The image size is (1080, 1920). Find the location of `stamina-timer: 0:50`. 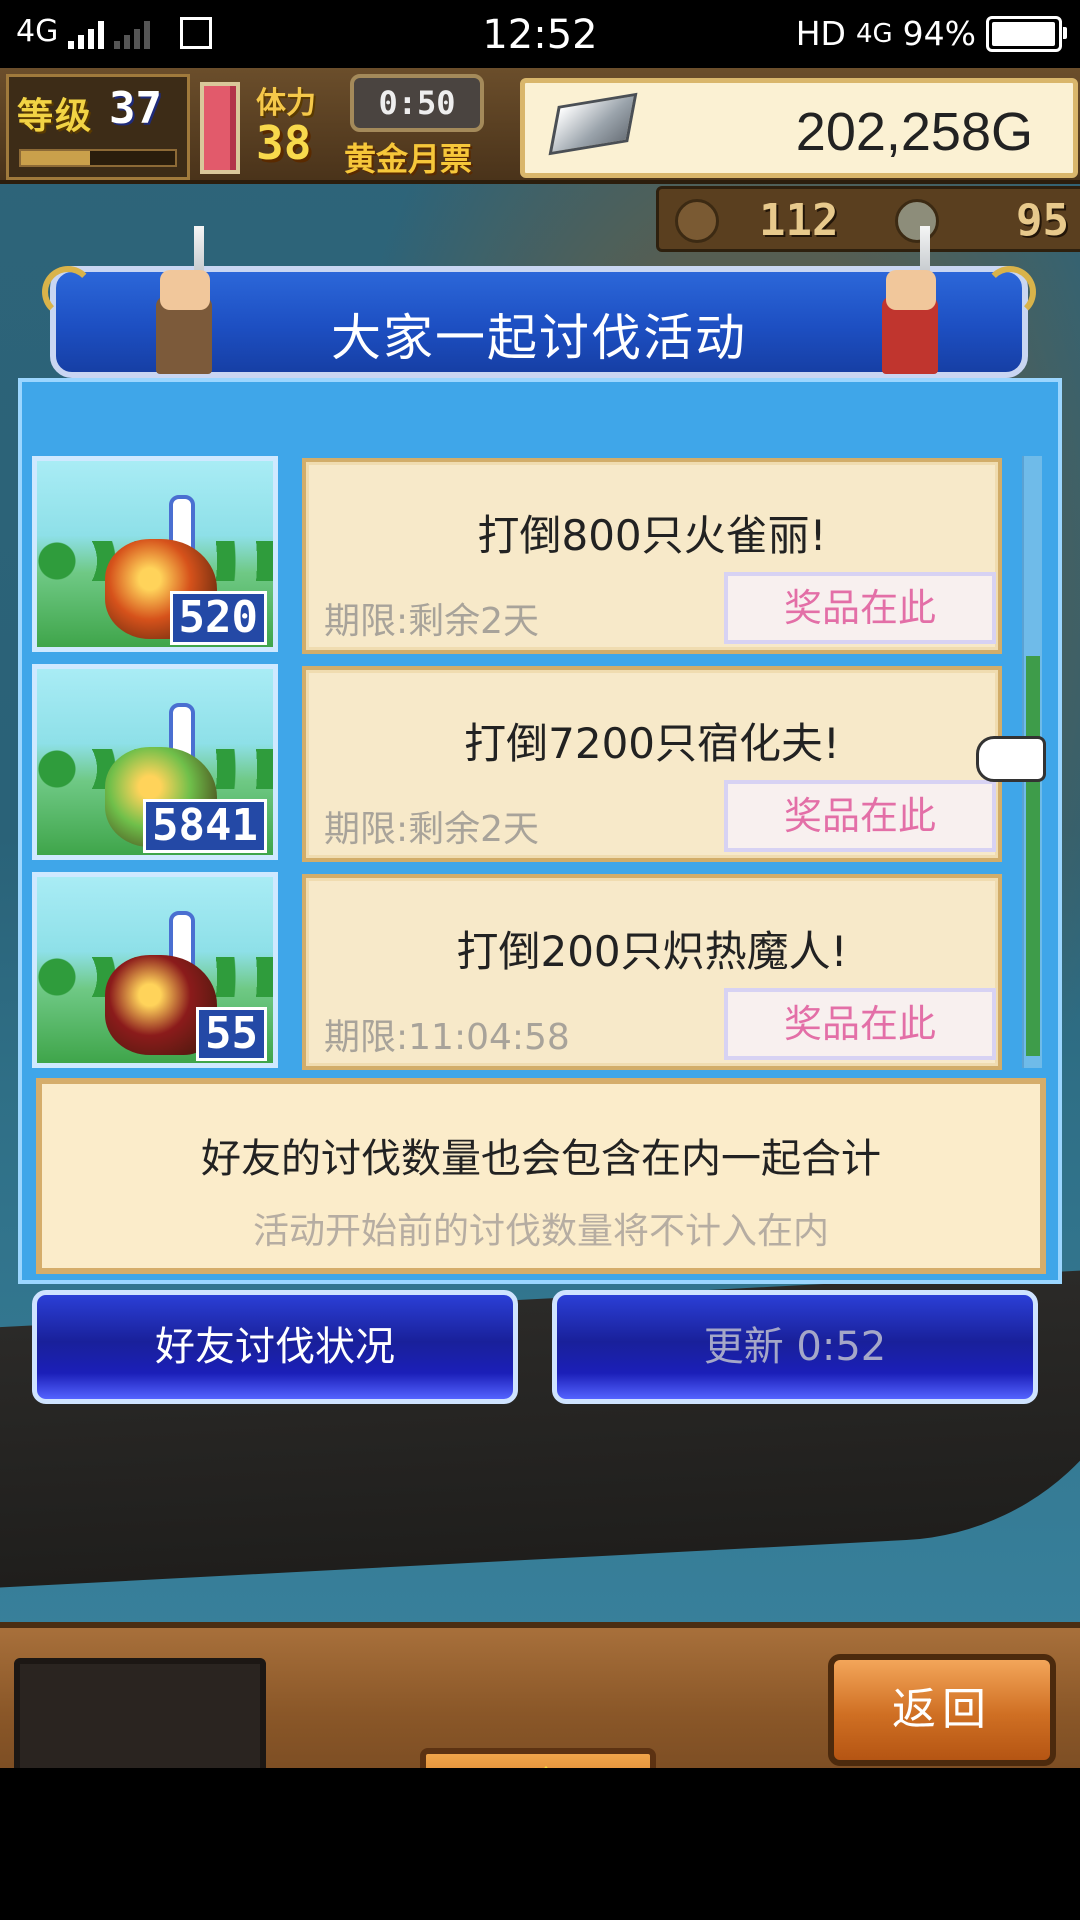

stamina-timer: 0:50 is located at coordinates (417, 103).